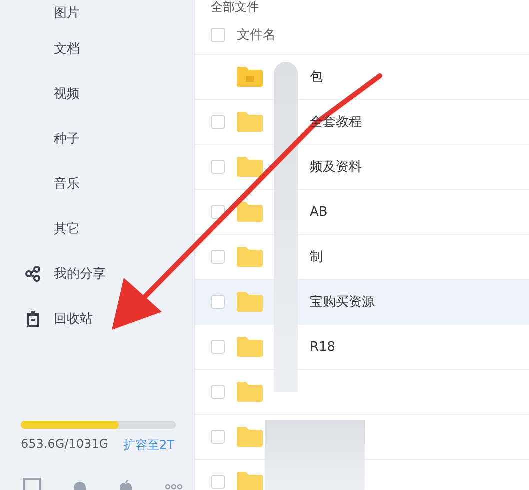 This screenshot has height=490, width=529. Describe the element at coordinates (97, 273) in the screenshot. I see `sidebar-item: 我的分享` at that location.